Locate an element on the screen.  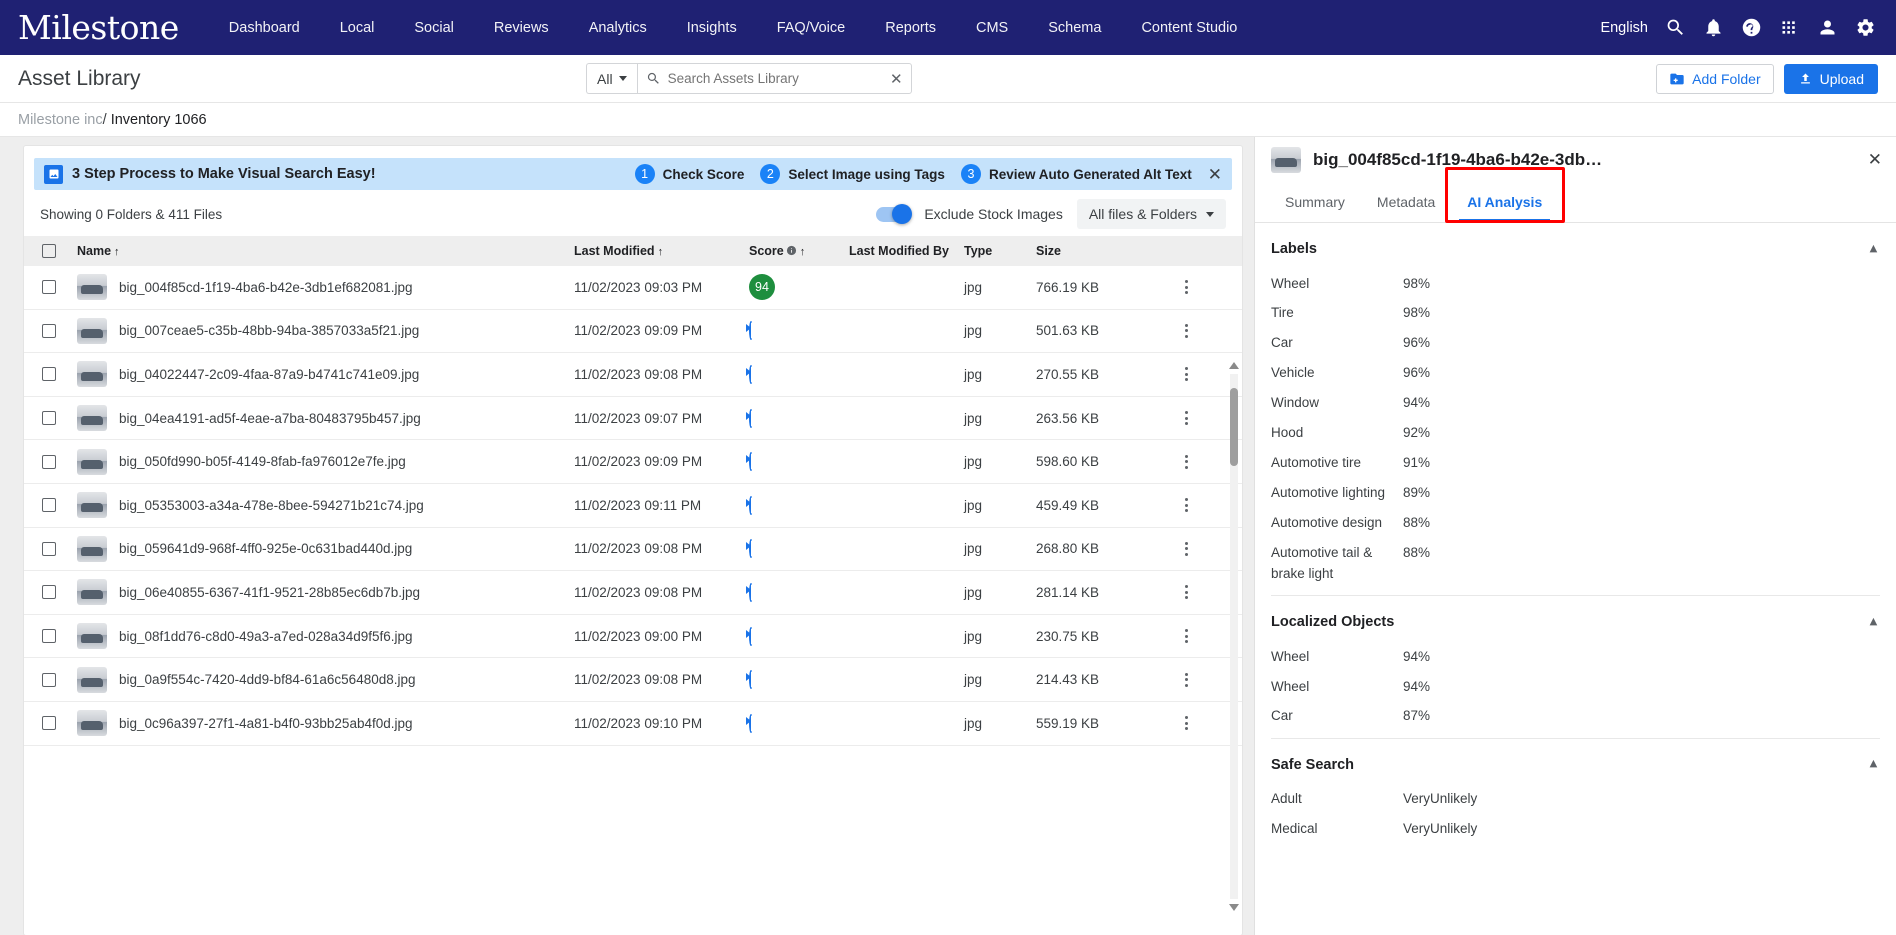
asset-list-scrollbar is located at coordinates (1234, 636).